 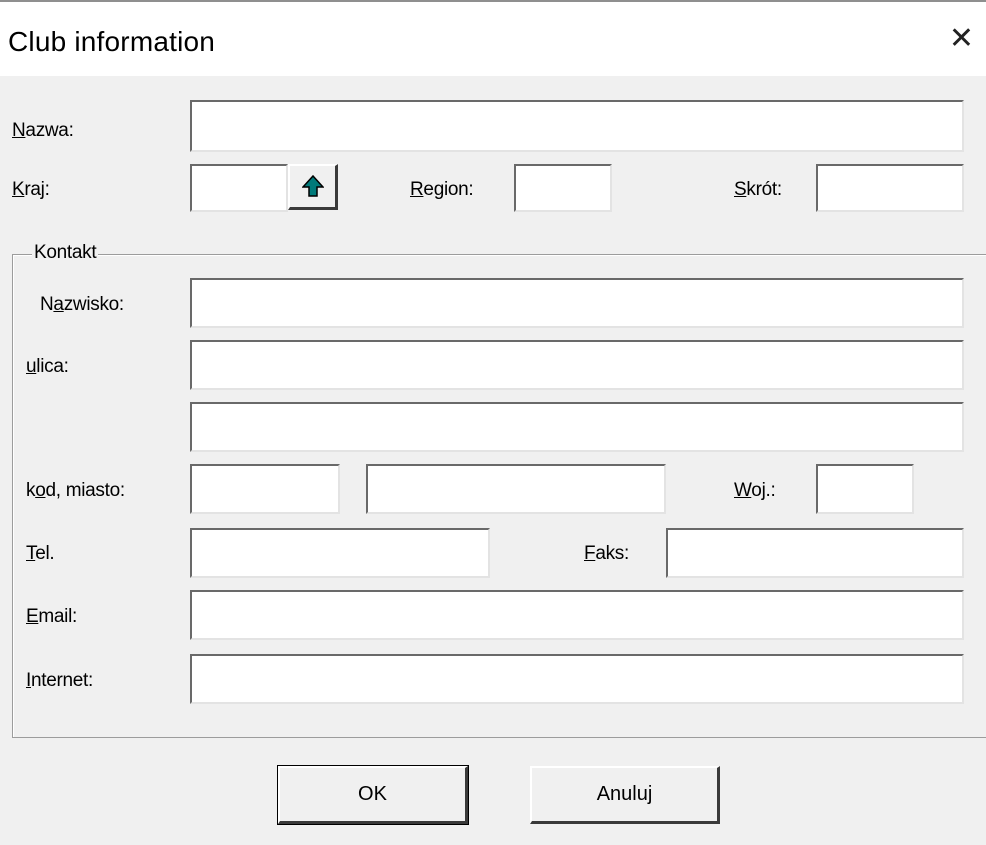 What do you see at coordinates (577, 679) in the screenshot?
I see `internet-input` at bounding box center [577, 679].